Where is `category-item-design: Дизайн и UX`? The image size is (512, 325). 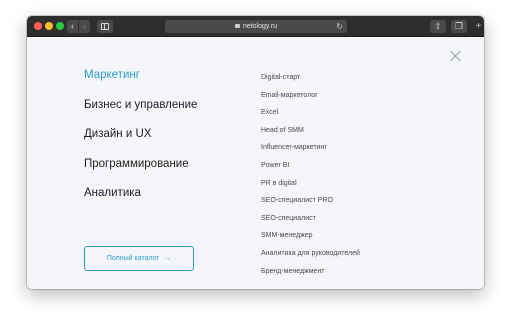
category-item-design: Дизайн и UX is located at coordinates (140, 142).